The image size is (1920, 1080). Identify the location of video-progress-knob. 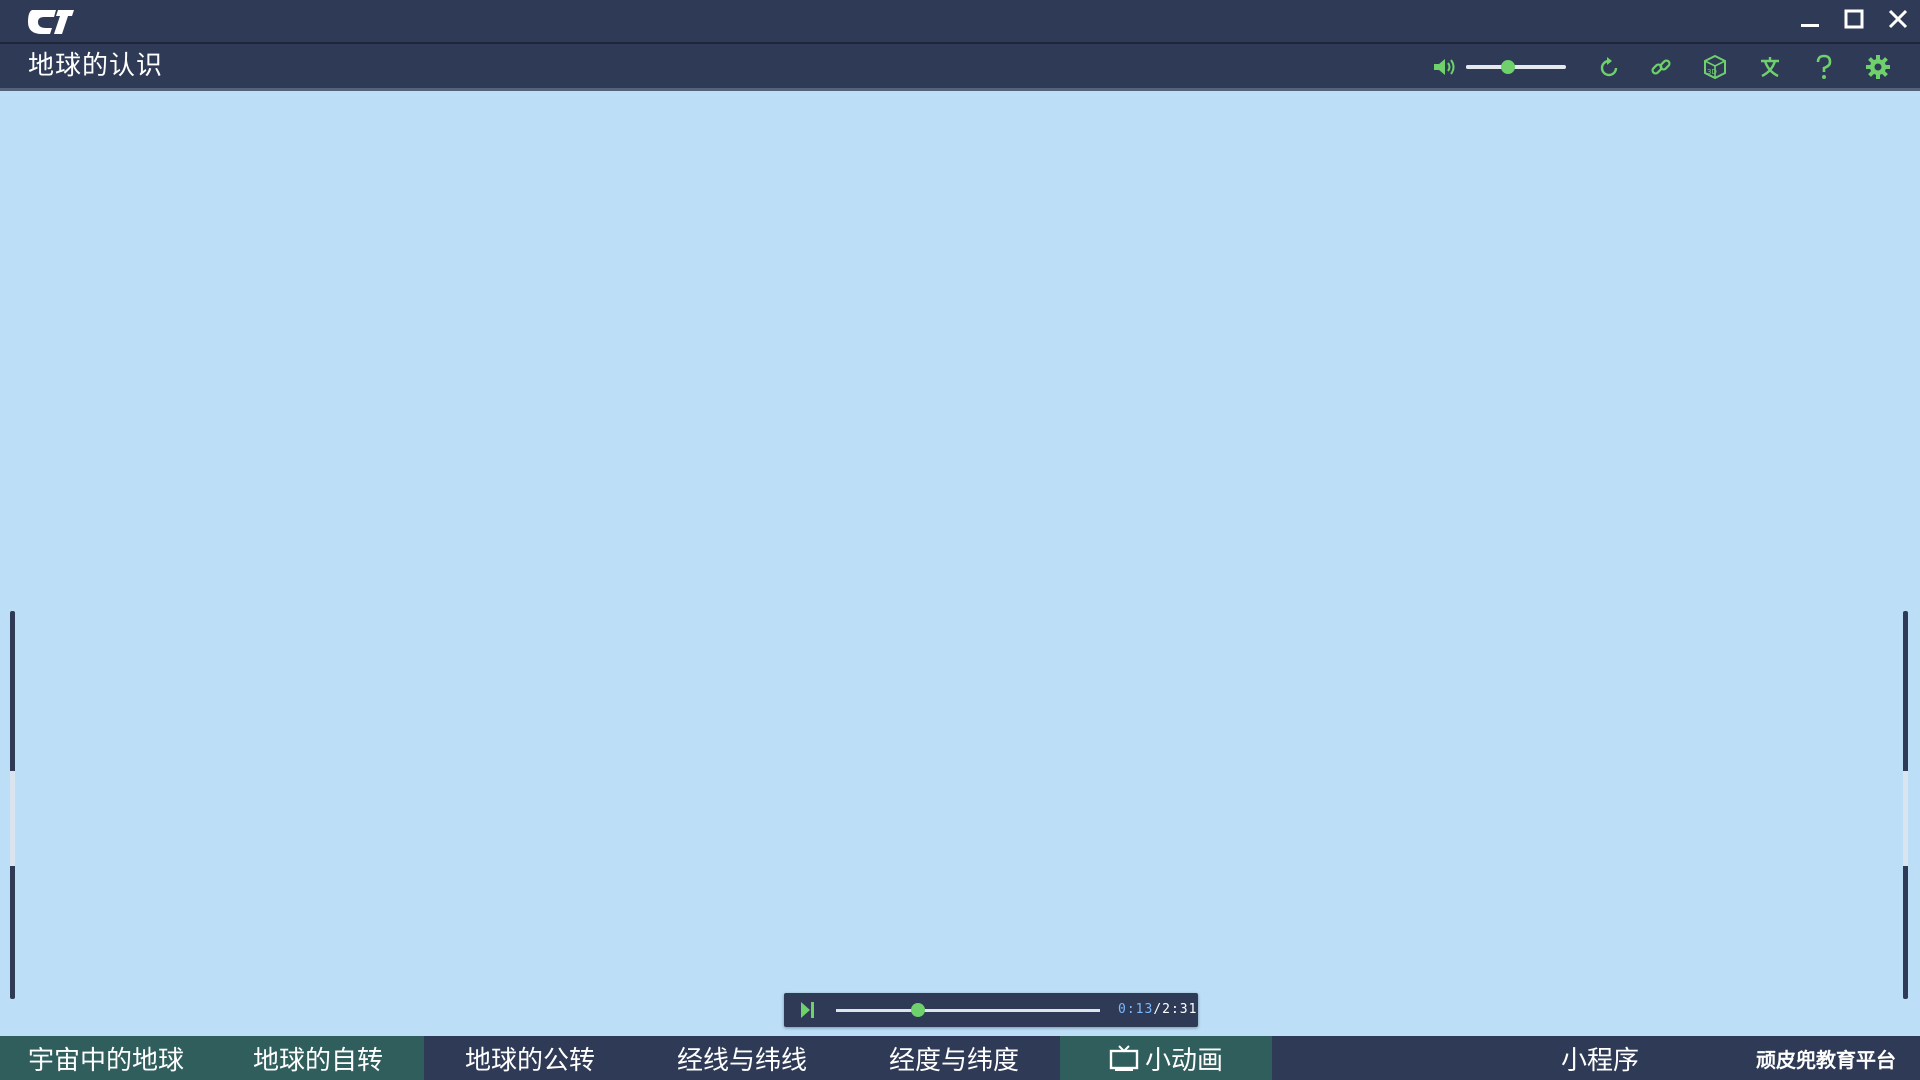
(917, 1010).